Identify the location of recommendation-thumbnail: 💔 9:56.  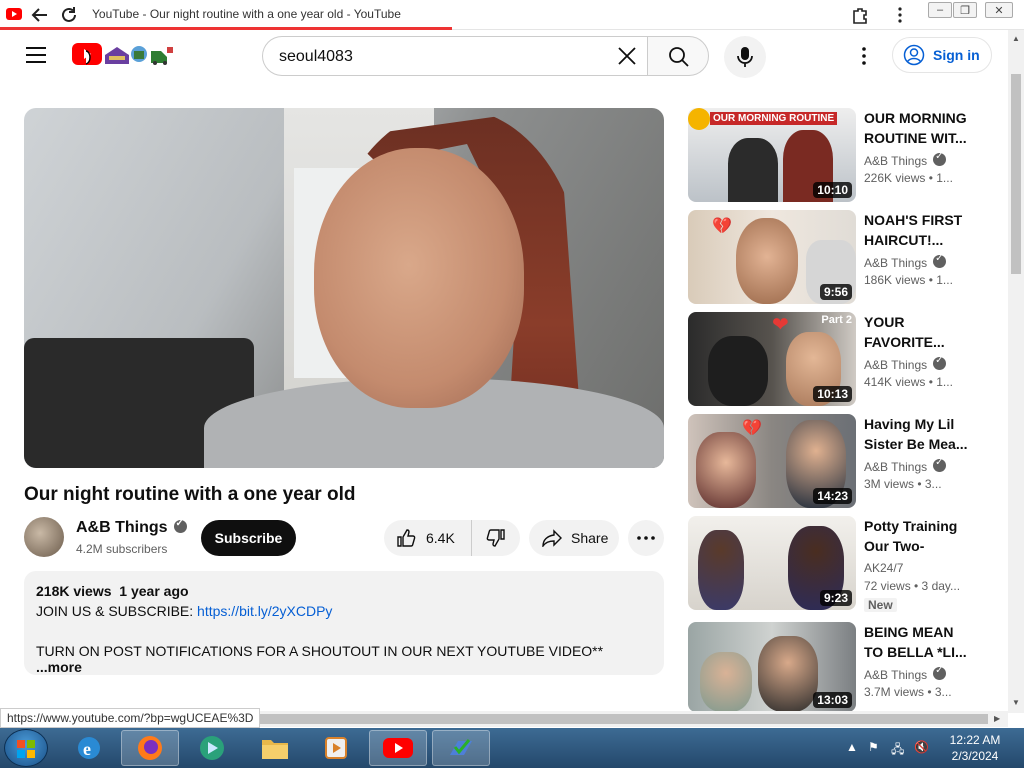
(772, 257).